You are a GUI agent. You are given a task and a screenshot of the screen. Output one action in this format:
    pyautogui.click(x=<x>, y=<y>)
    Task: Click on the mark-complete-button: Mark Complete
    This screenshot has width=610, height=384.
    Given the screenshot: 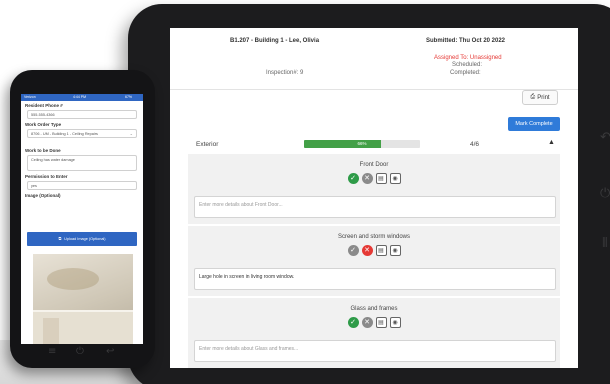 What is the action you would take?
    pyautogui.click(x=534, y=124)
    